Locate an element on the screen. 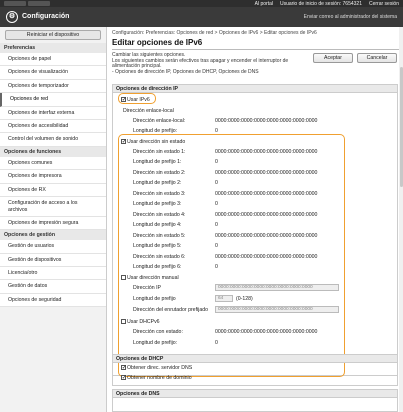  use-dhcpv6-label: Usar DHCPv6 is located at coordinates (143, 322).